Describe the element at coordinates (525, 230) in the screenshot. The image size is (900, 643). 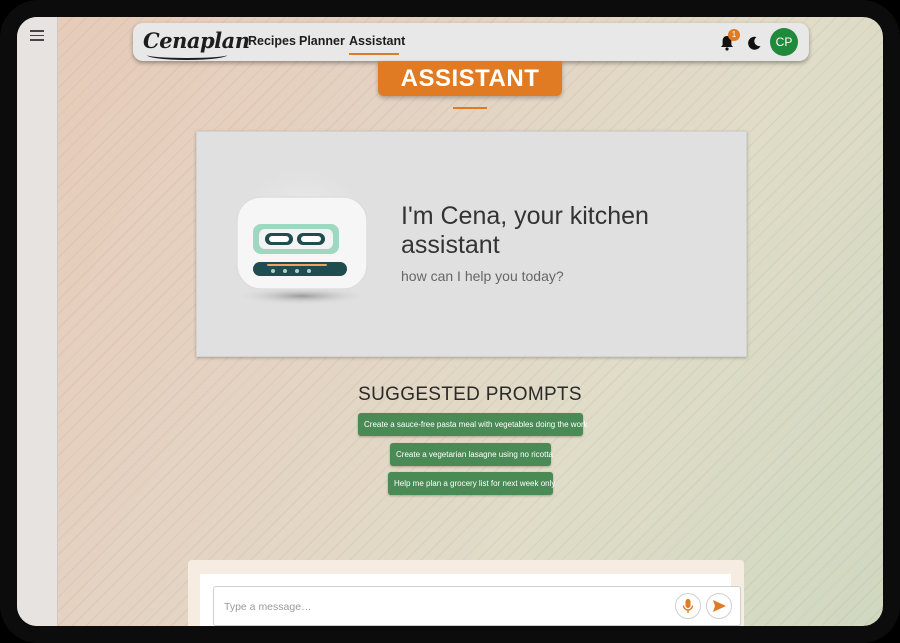
I see `hero-title: I'm Cena, your kitchen assistant` at that location.